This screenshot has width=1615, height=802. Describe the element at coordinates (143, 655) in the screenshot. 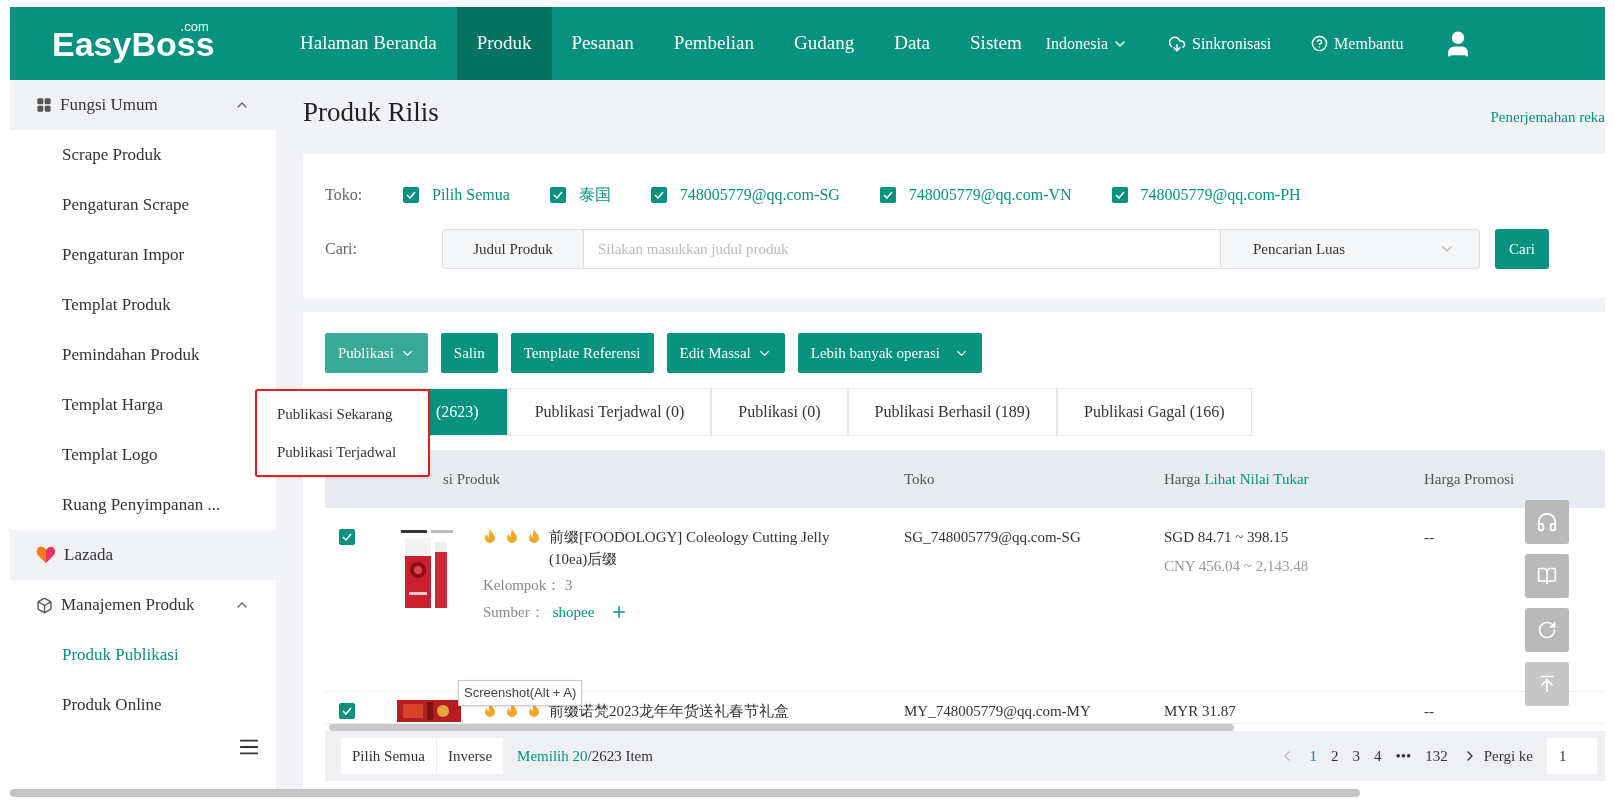

I see `sidebar-item: Produk Publikasi` at that location.